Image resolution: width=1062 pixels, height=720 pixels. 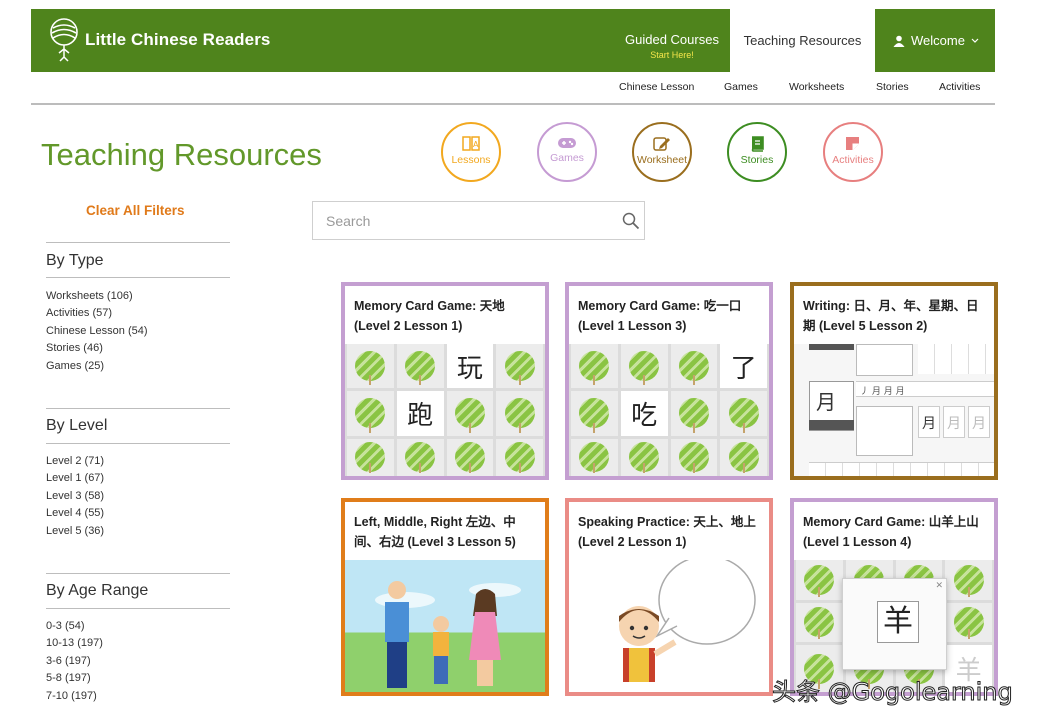 What do you see at coordinates (959, 87) in the screenshot?
I see `subnav-activities: Activities` at bounding box center [959, 87].